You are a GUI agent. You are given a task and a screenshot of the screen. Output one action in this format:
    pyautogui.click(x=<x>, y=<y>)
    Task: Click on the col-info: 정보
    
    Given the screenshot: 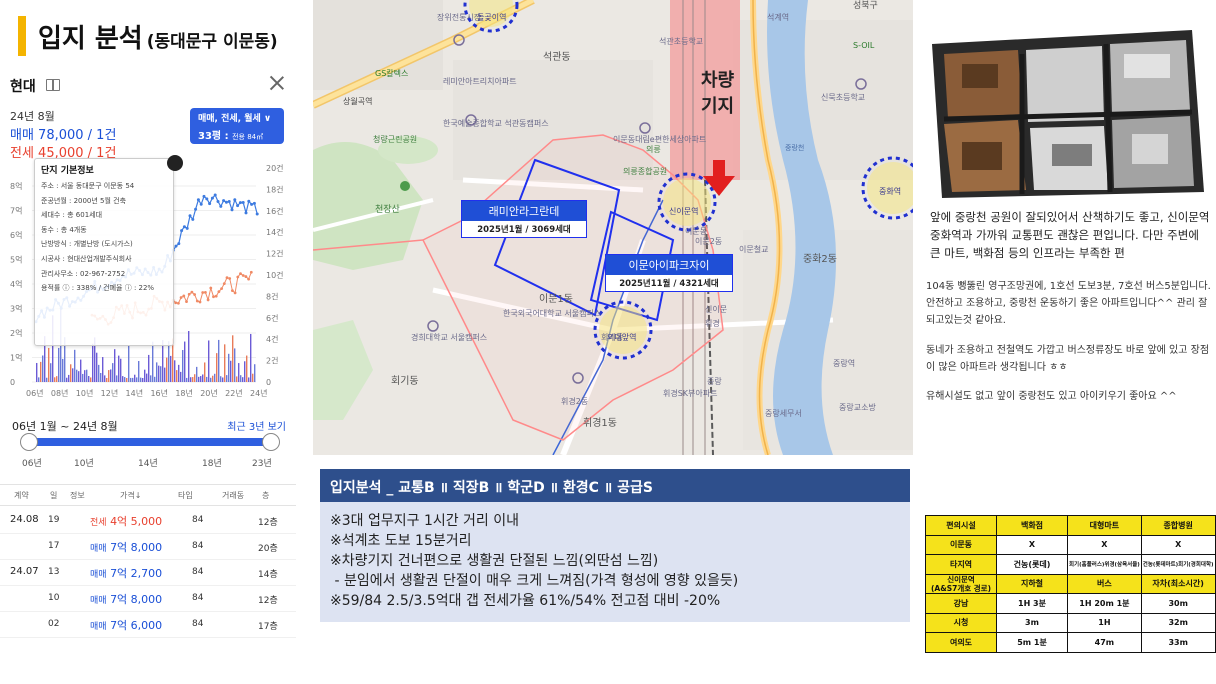 What is the action you would take?
    pyautogui.click(x=77, y=495)
    